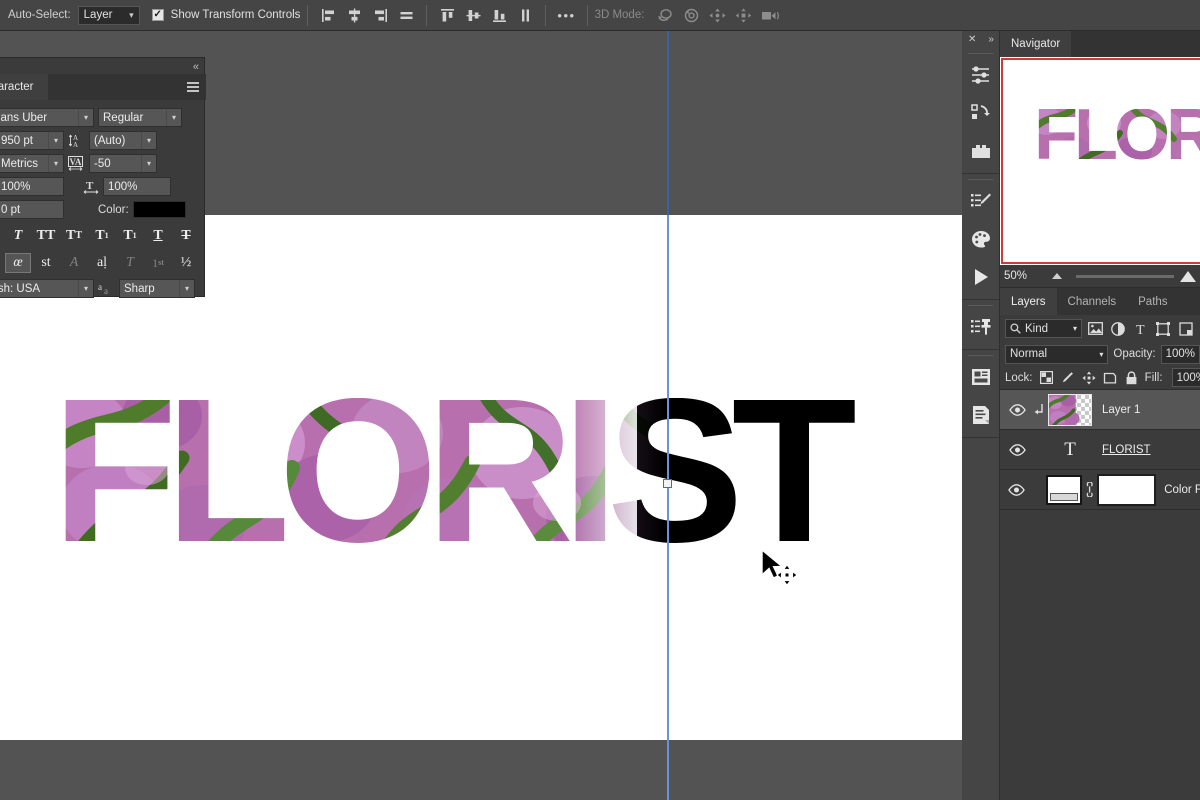  Describe the element at coordinates (981, 277) in the screenshot. I see `play-icon` at that location.